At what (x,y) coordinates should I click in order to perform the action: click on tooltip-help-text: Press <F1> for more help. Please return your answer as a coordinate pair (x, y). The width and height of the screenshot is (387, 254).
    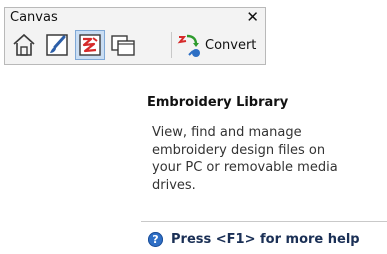
    Looking at the image, I should click on (265, 239).